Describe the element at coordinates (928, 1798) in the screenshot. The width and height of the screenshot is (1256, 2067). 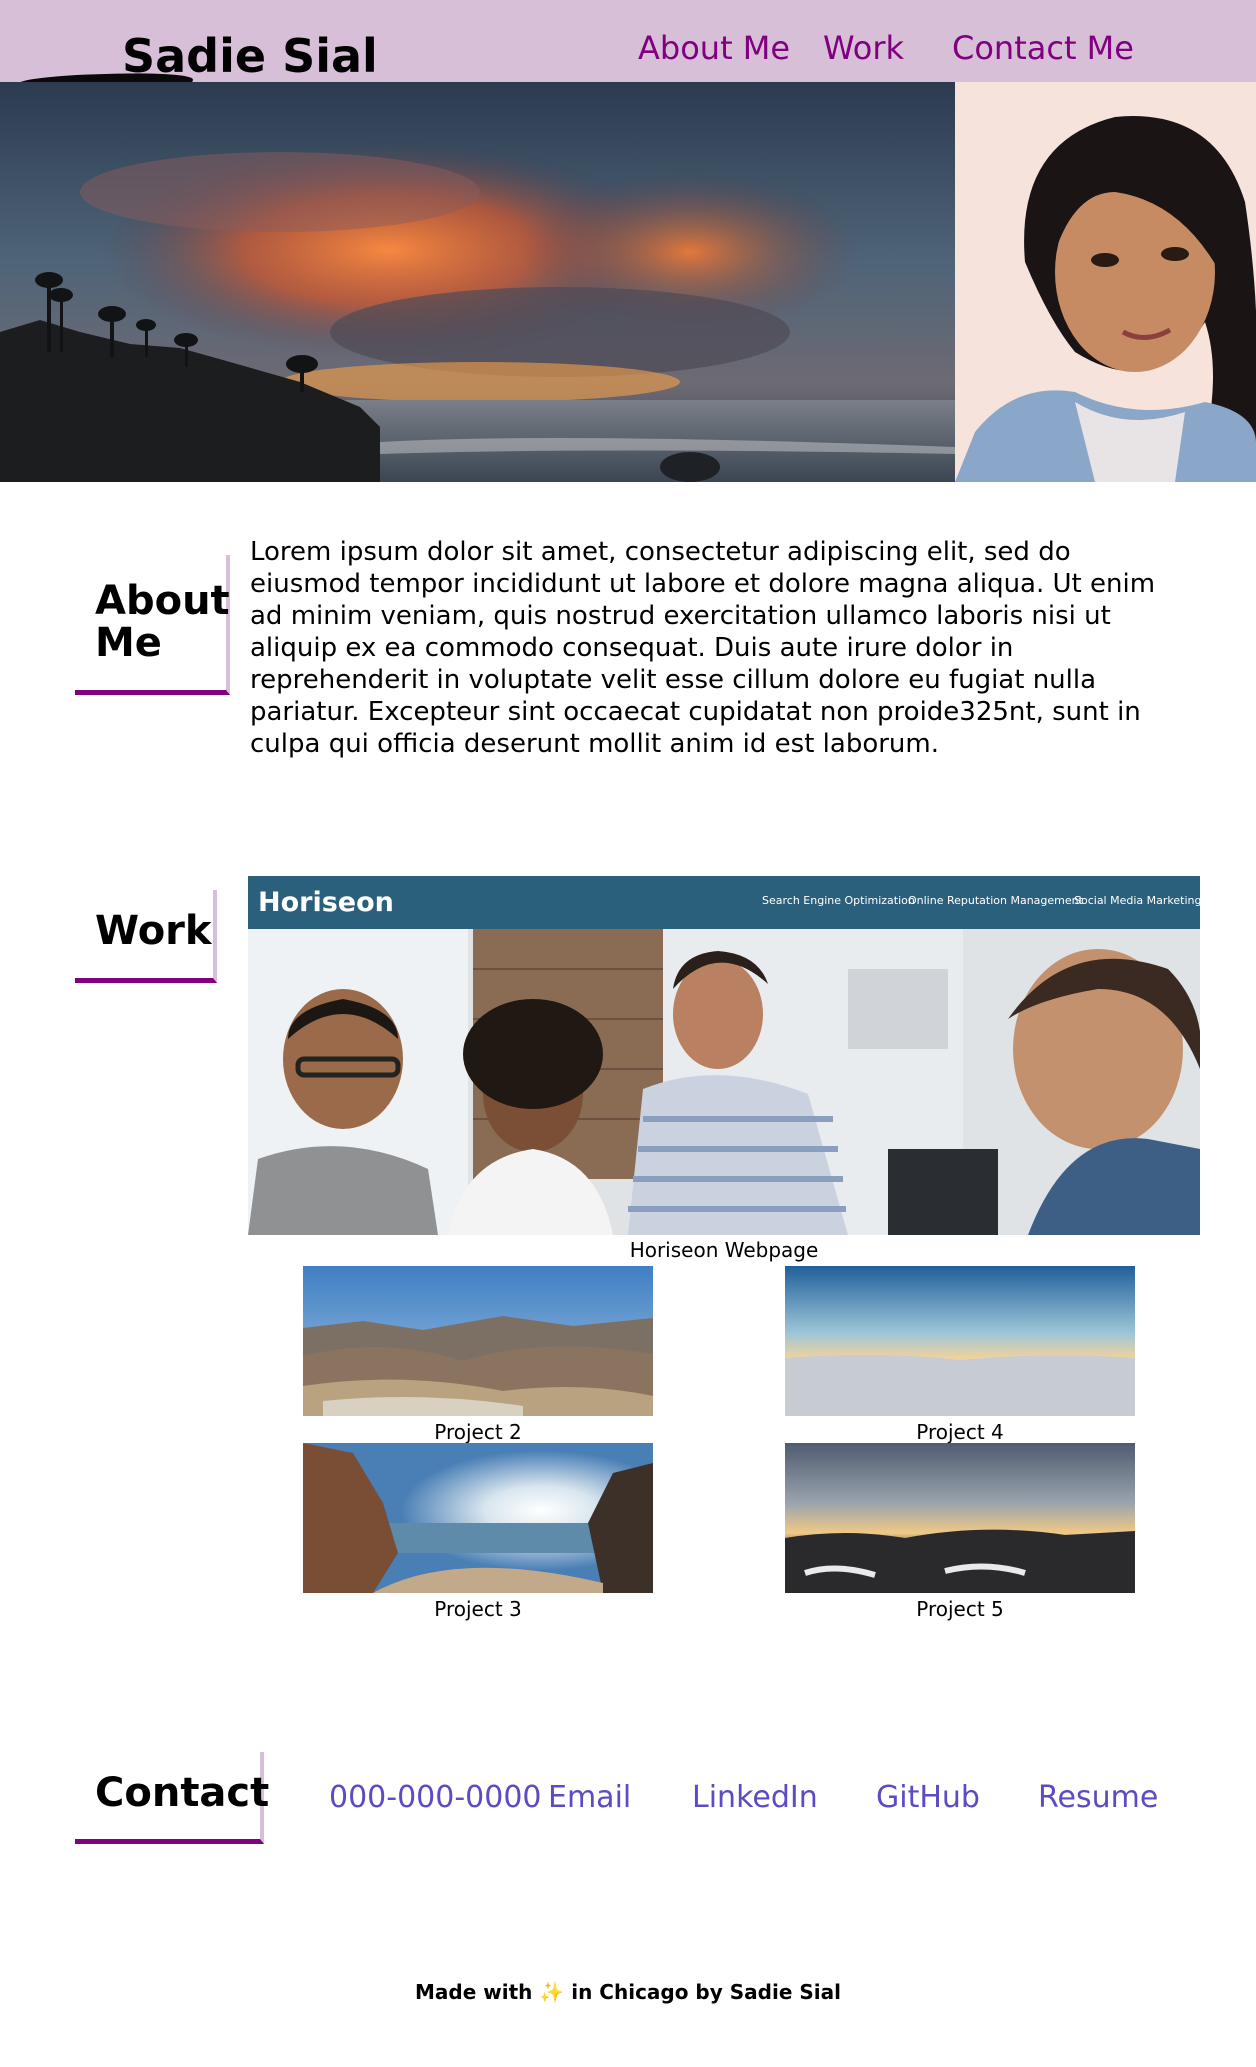
I see `contact-github-link: GitHub` at that location.